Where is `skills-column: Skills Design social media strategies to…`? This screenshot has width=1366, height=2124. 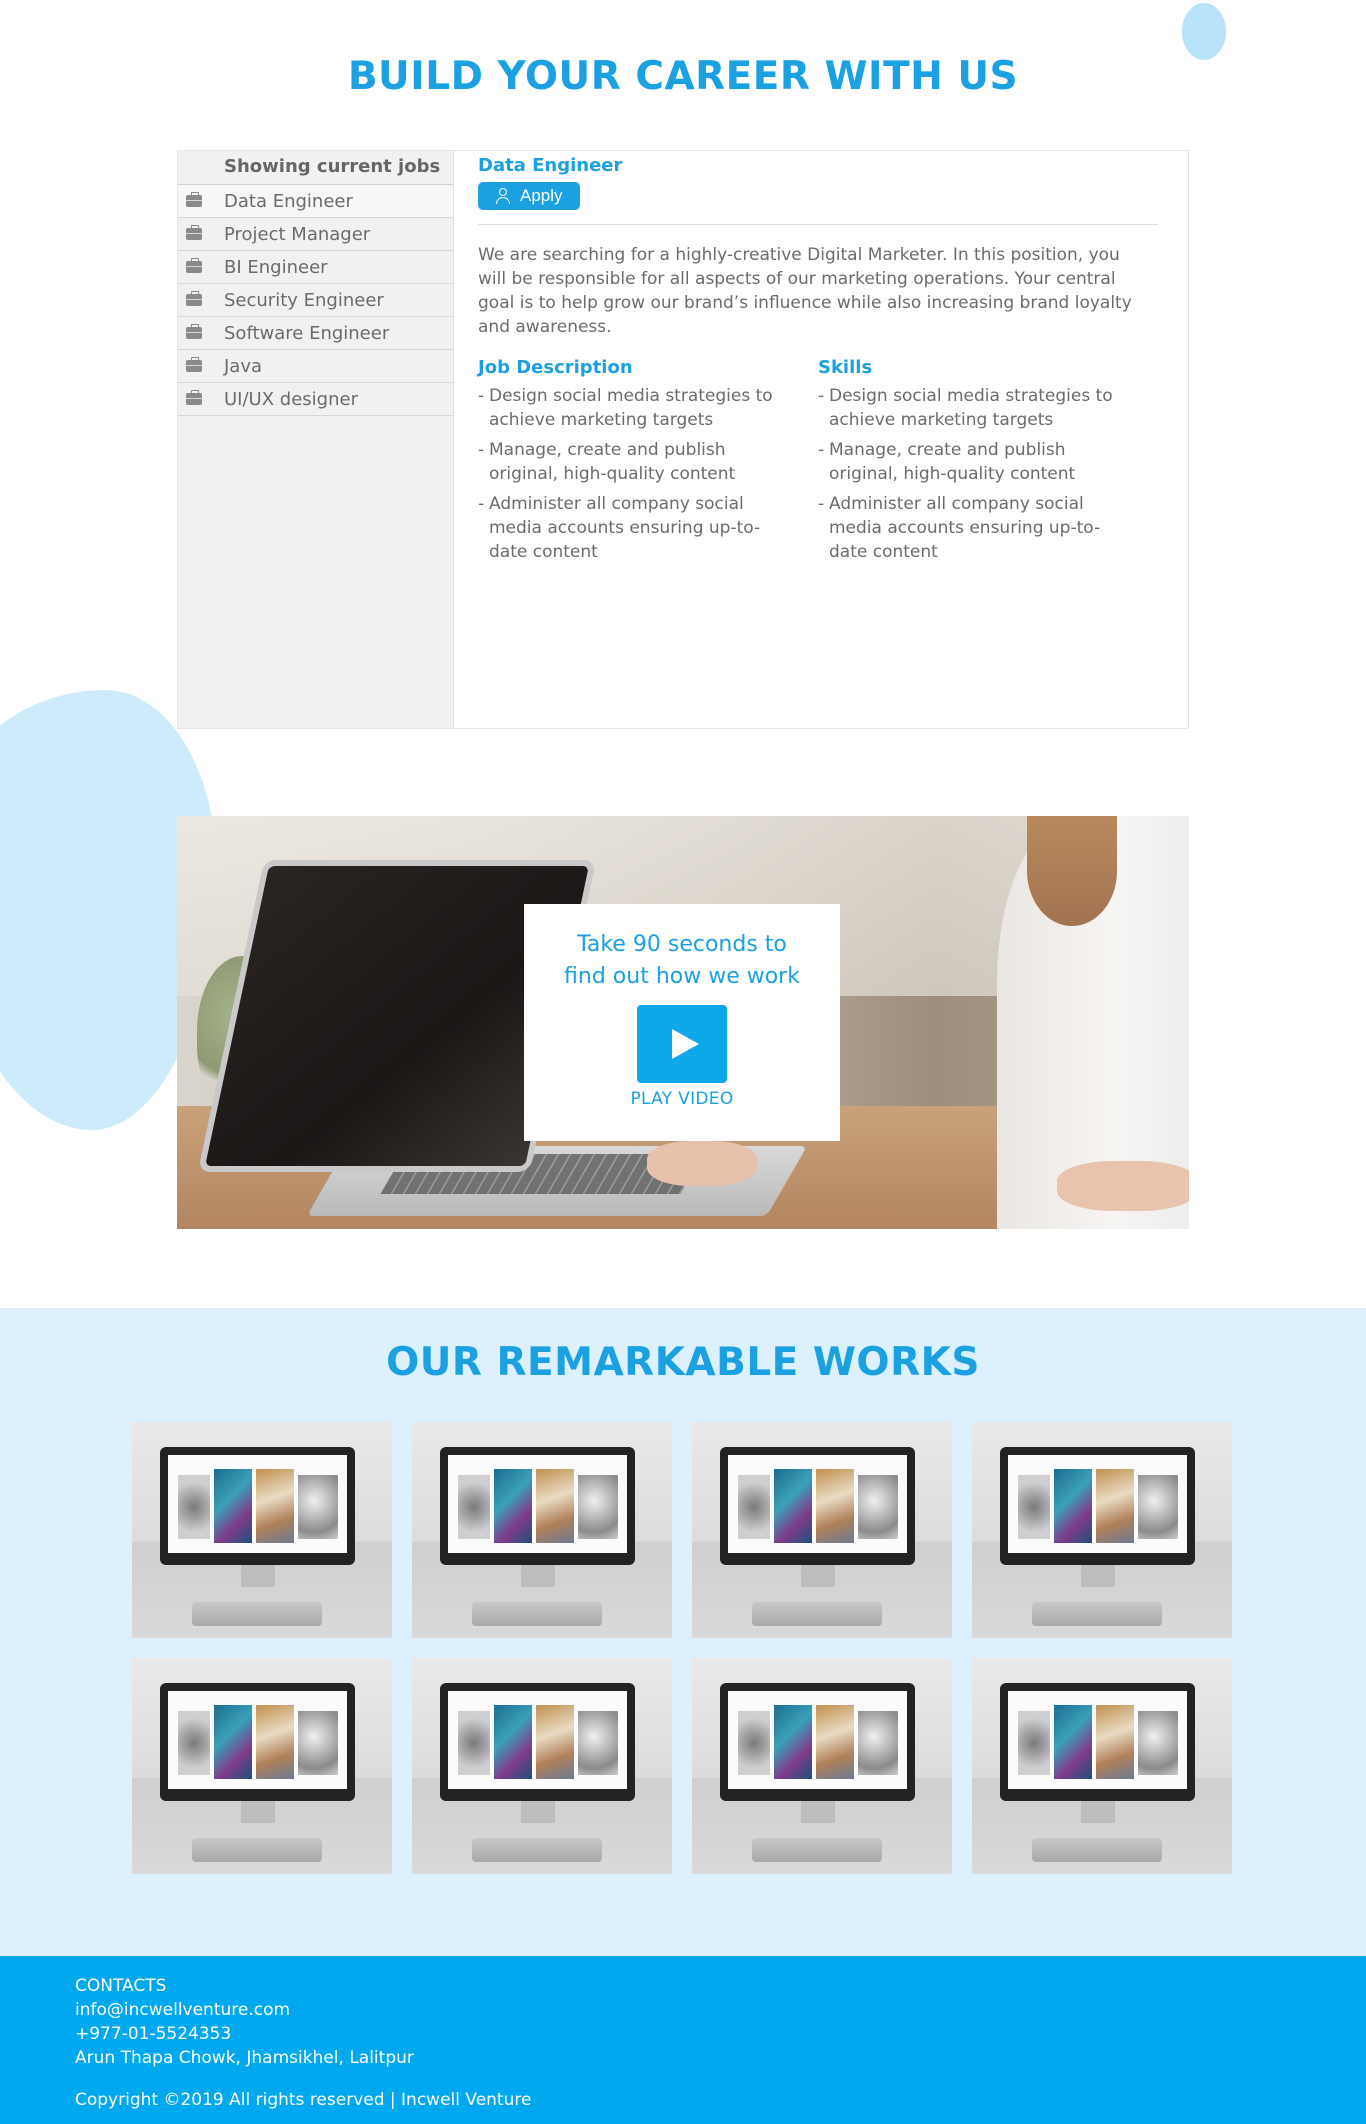
skills-column: Skills Design social media strategies to… is located at coordinates (988, 463).